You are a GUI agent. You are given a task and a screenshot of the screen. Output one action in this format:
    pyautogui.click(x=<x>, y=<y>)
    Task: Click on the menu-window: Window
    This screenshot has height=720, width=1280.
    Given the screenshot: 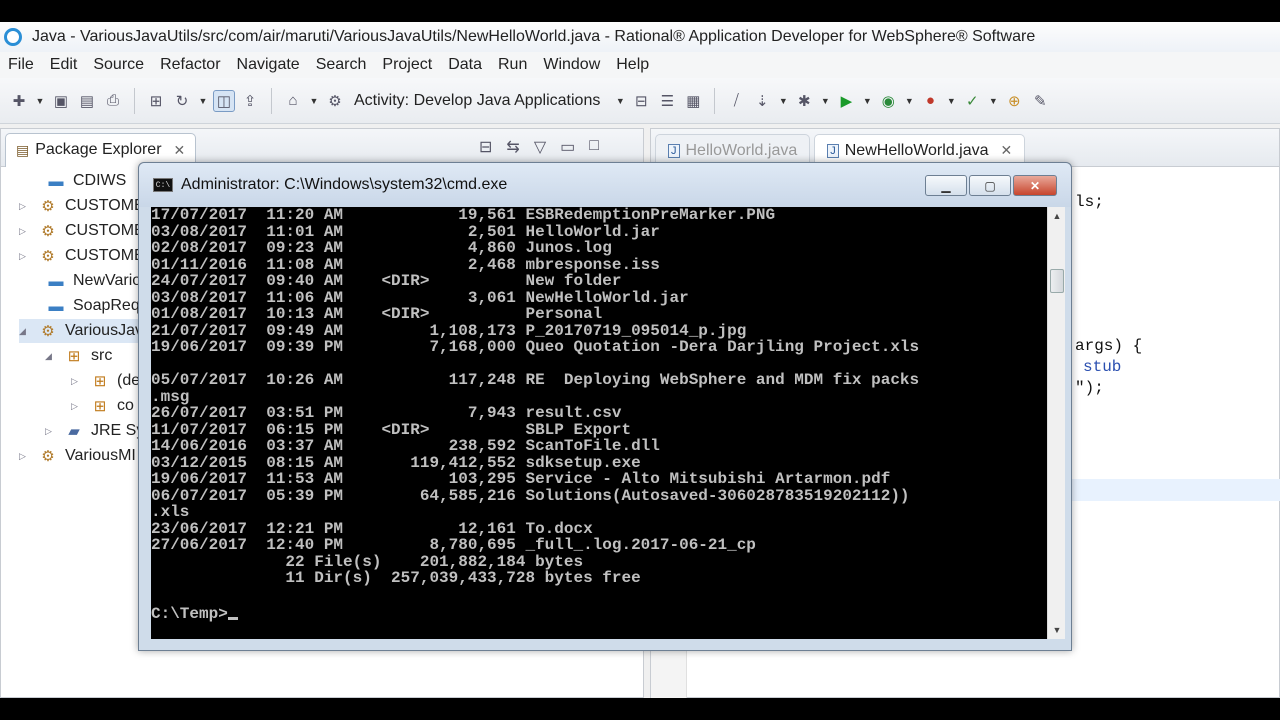 What is the action you would take?
    pyautogui.click(x=571, y=65)
    